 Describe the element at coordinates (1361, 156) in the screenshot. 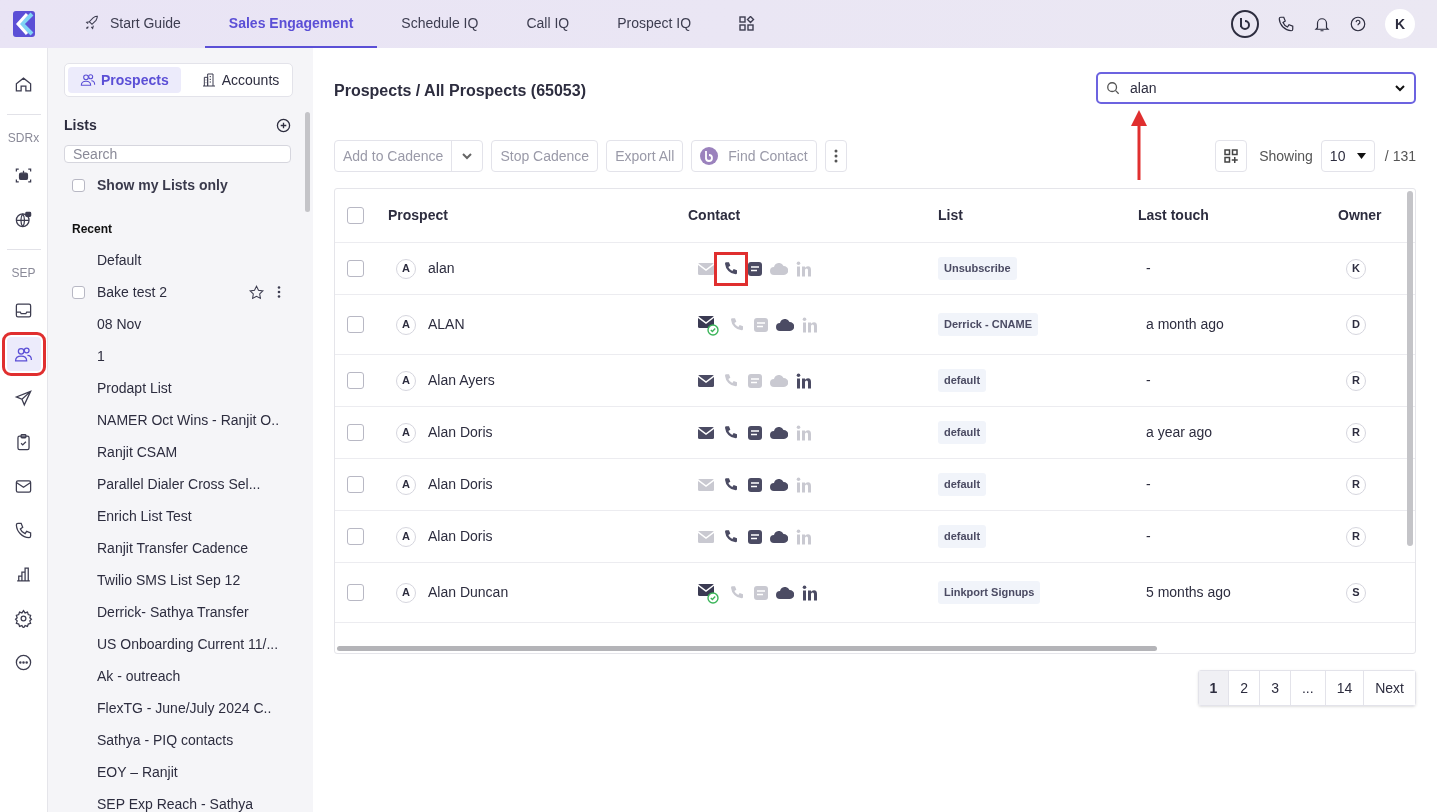

I see `caret-icon` at that location.